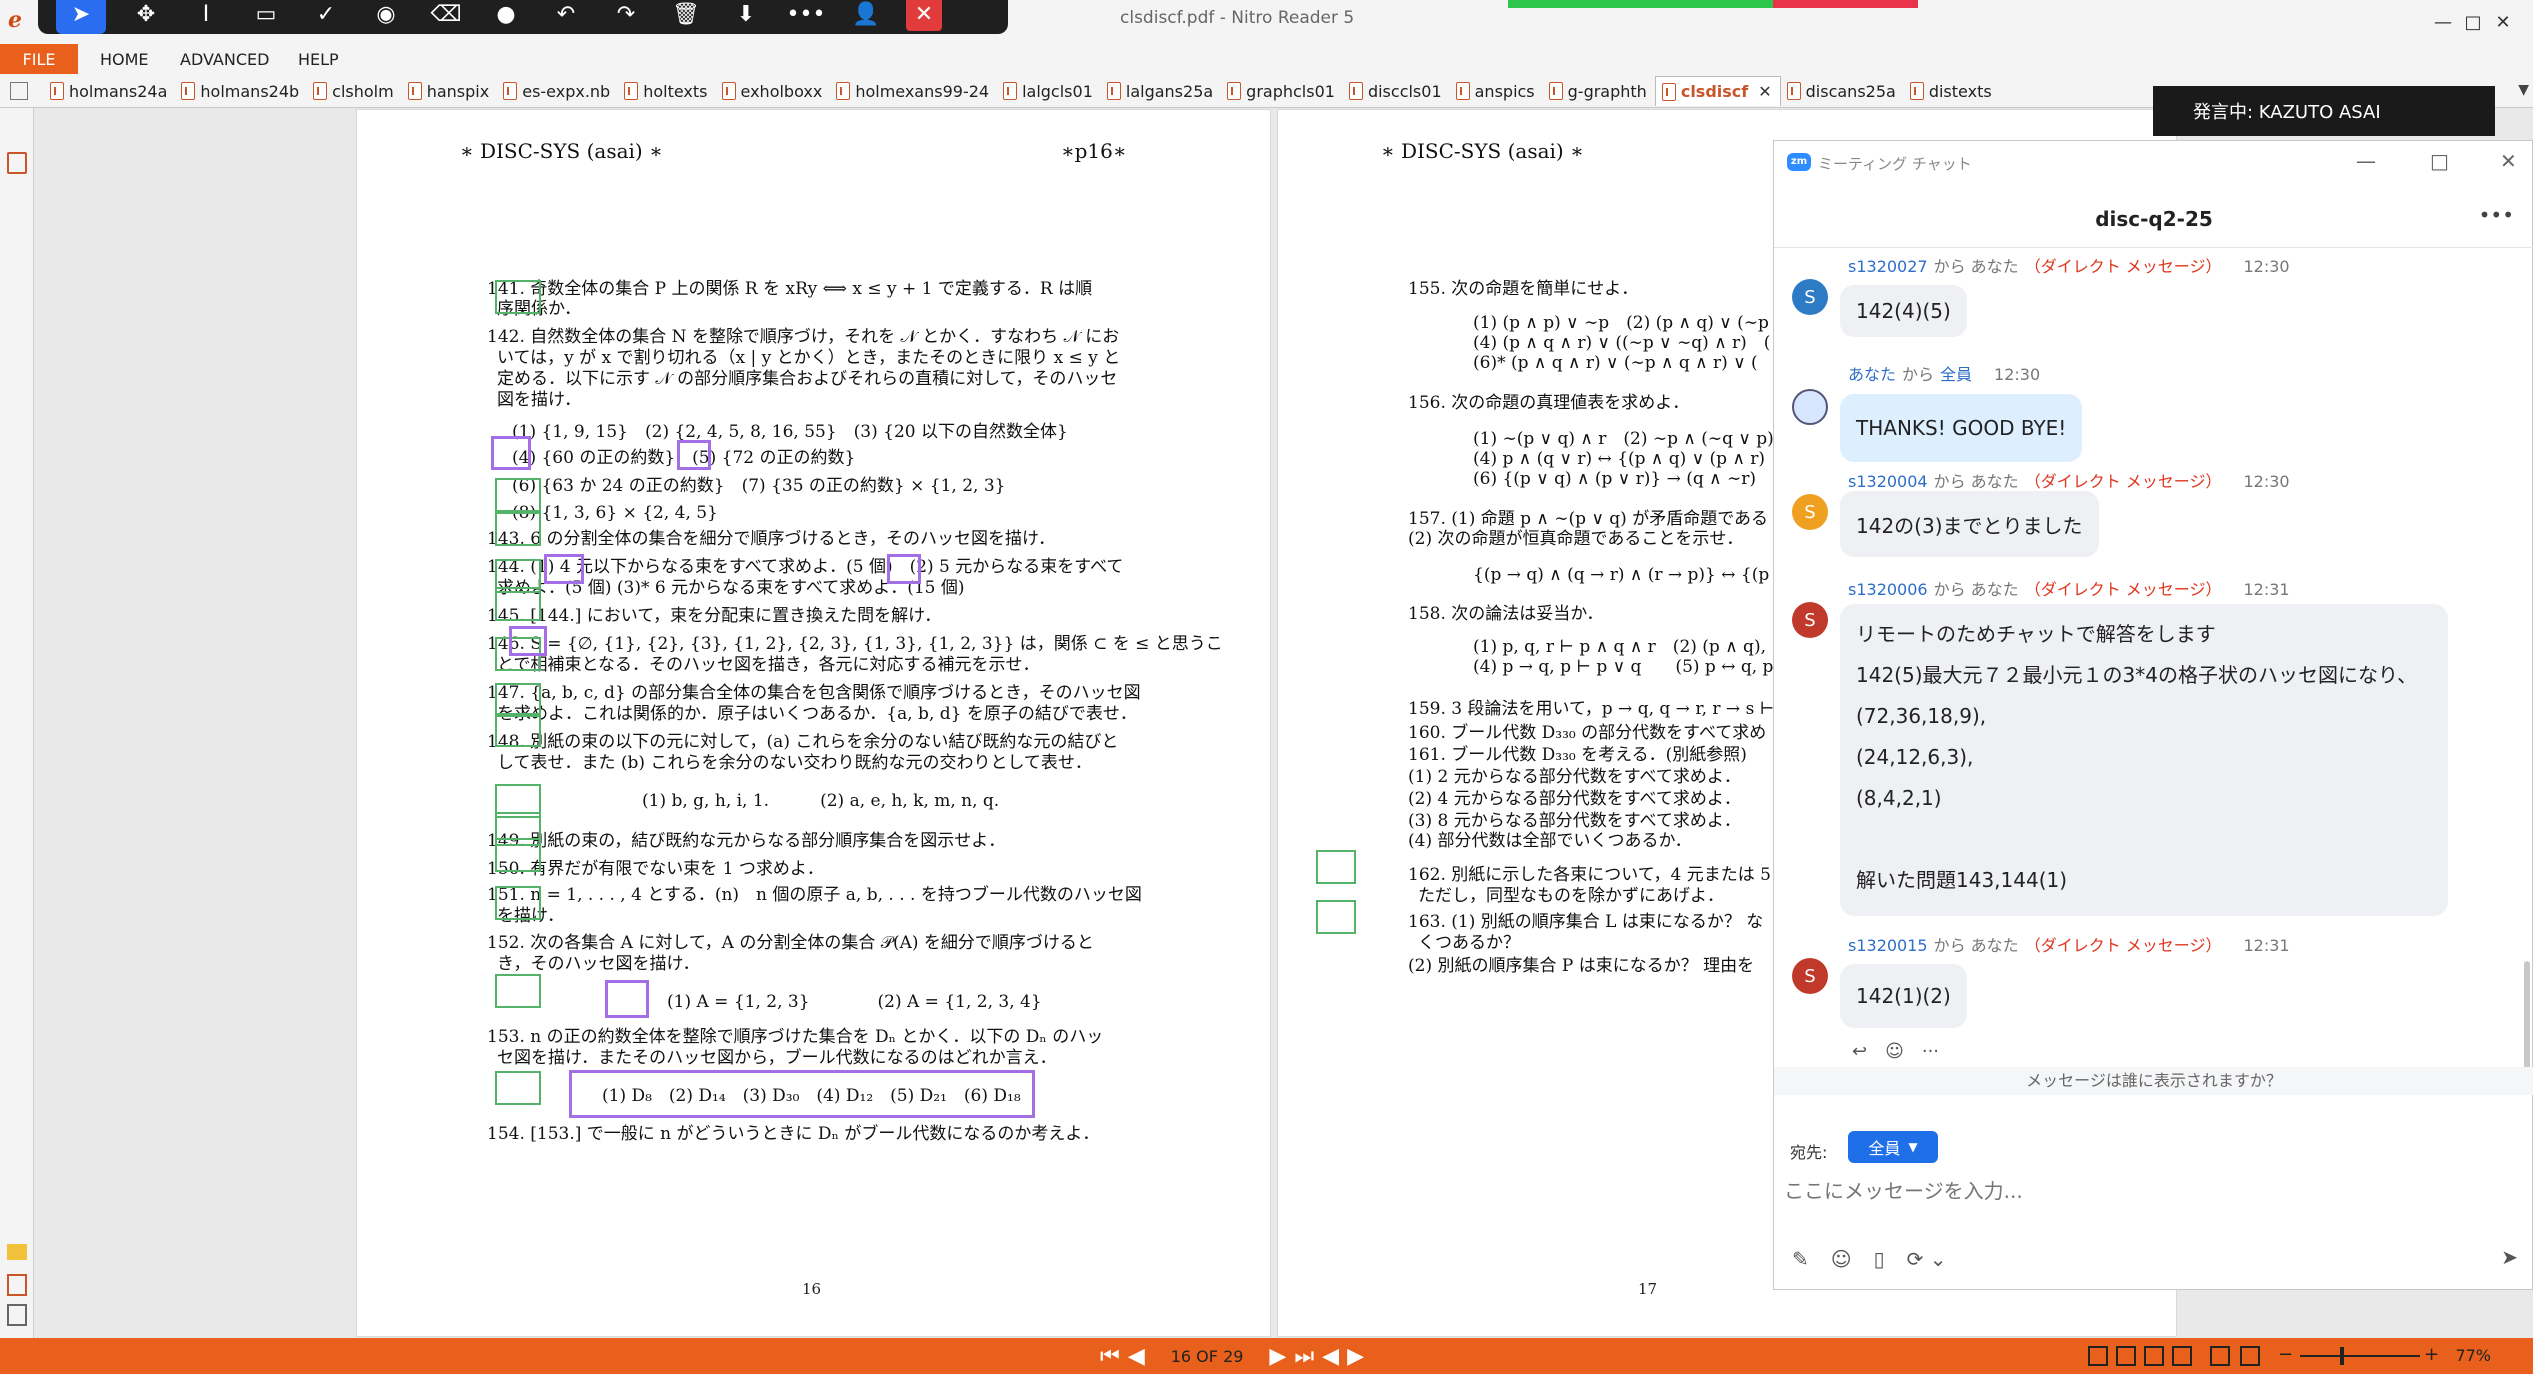  I want to click on format-icon: ✎, so click(1800, 1259).